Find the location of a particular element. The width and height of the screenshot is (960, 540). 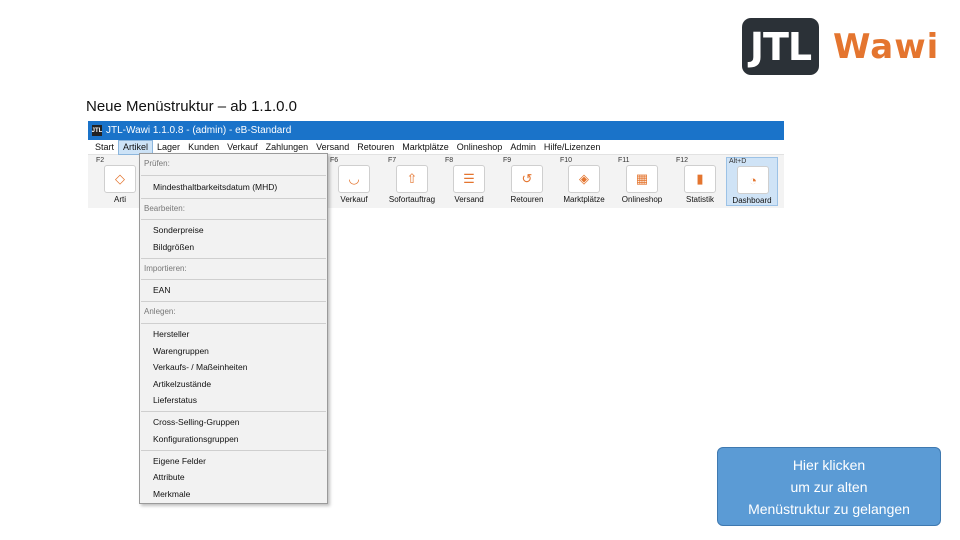

tool-key: F11 is located at coordinates (624, 160).